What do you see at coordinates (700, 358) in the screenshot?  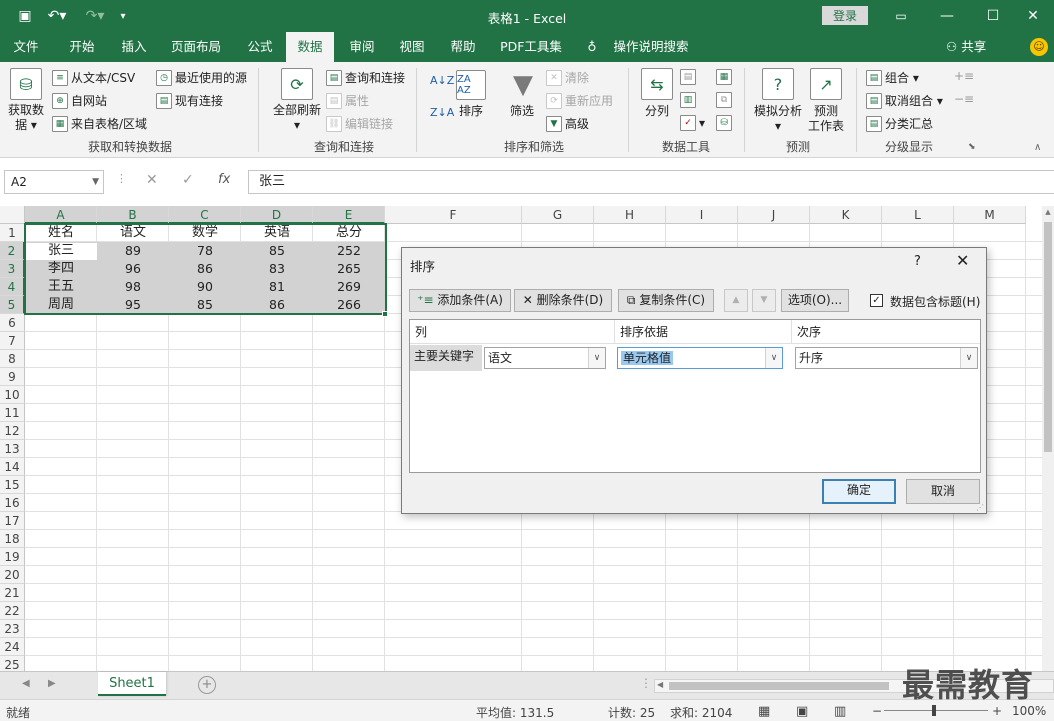 I see `sort-on-select: 单元格值 ∨` at bounding box center [700, 358].